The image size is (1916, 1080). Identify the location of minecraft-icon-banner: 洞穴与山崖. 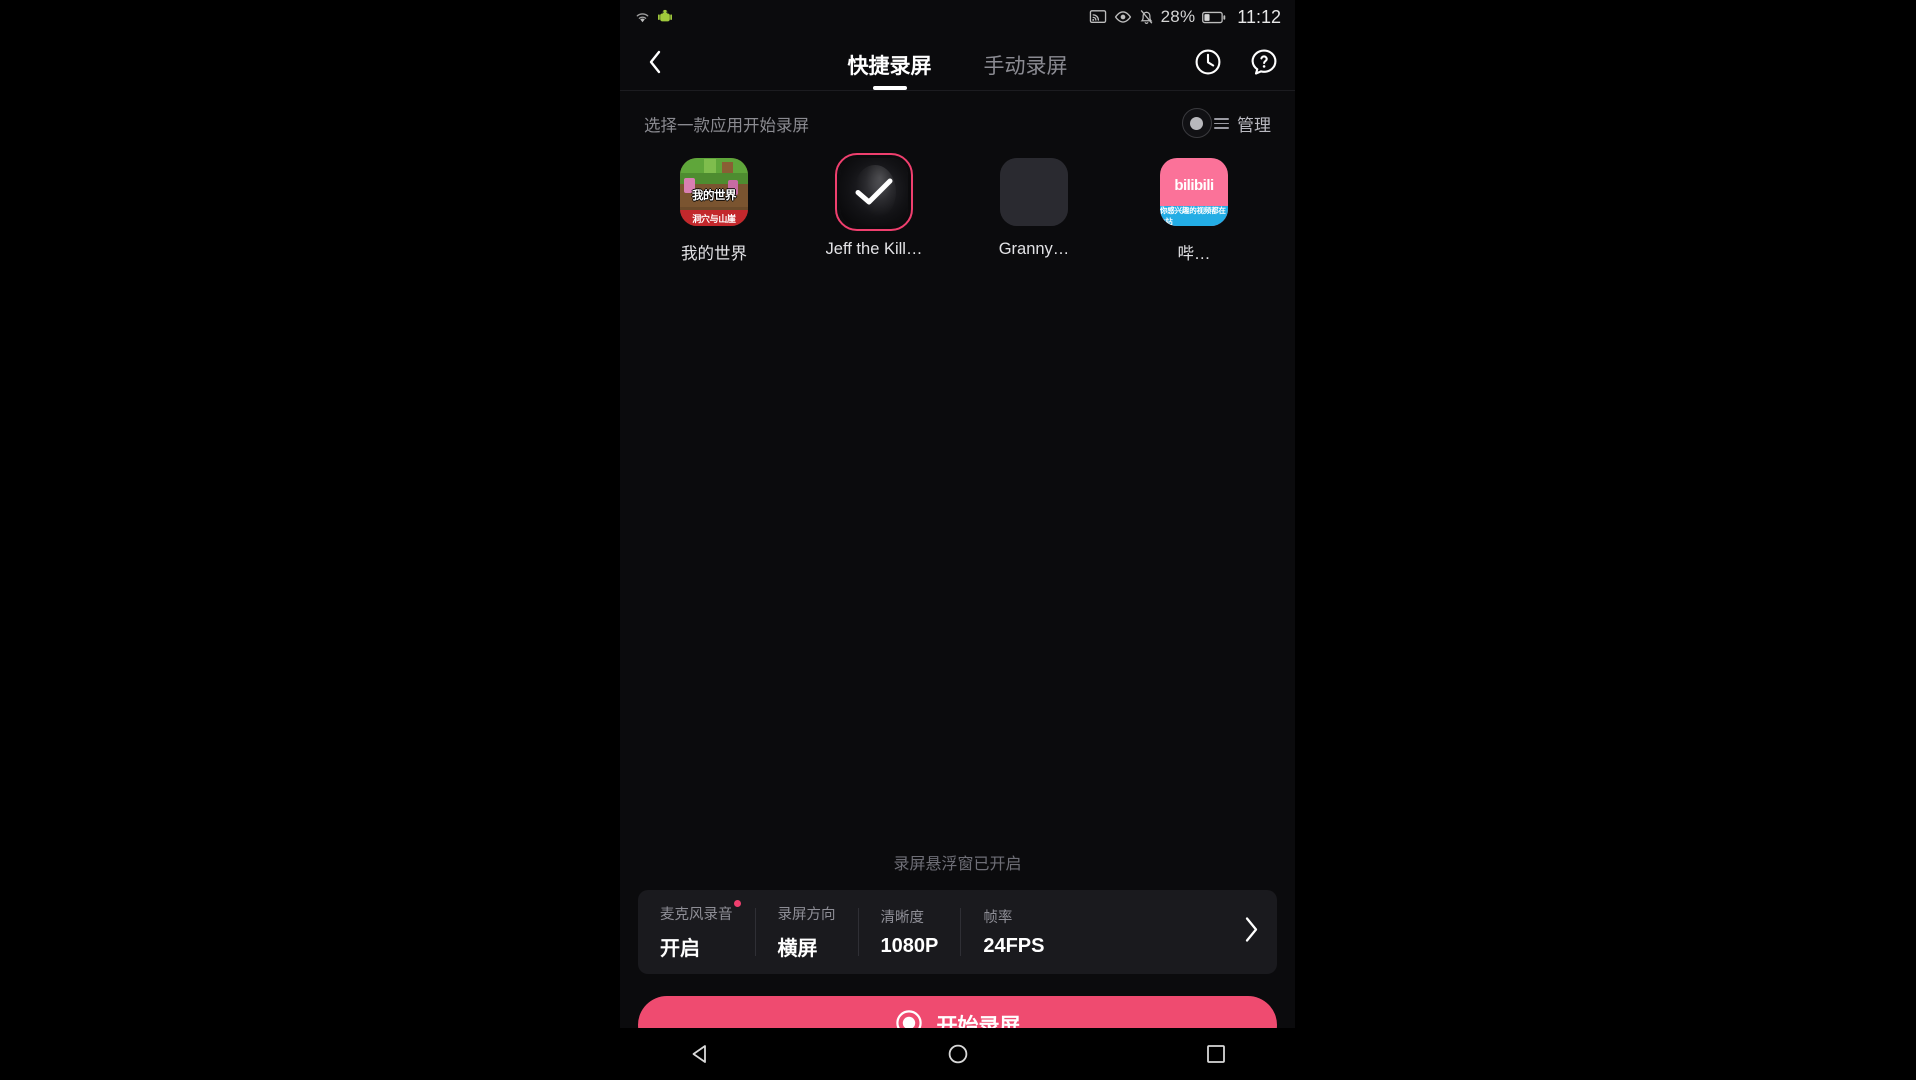
(714, 218).